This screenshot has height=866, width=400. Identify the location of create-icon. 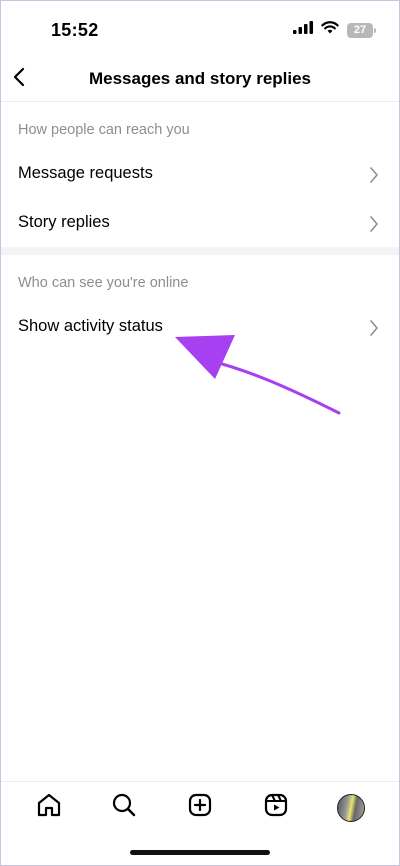
(200, 807).